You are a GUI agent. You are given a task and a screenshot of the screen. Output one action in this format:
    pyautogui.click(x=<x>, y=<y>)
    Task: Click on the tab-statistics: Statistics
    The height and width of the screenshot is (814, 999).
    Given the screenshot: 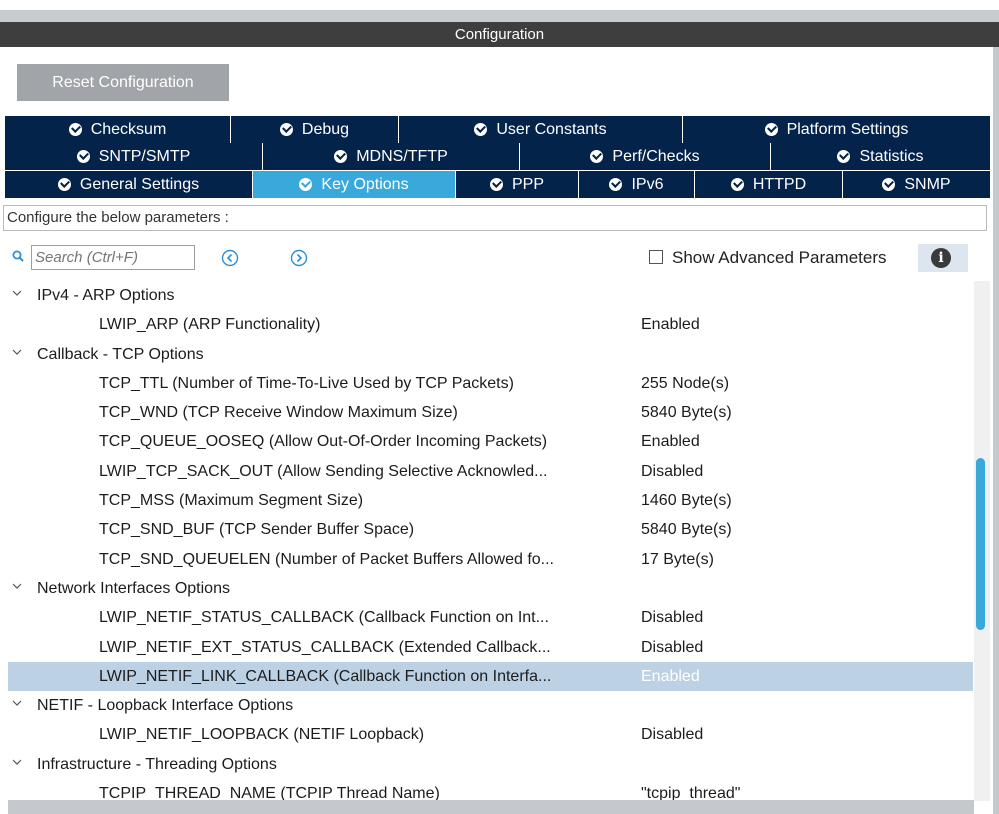 What is the action you would take?
    pyautogui.click(x=880, y=156)
    